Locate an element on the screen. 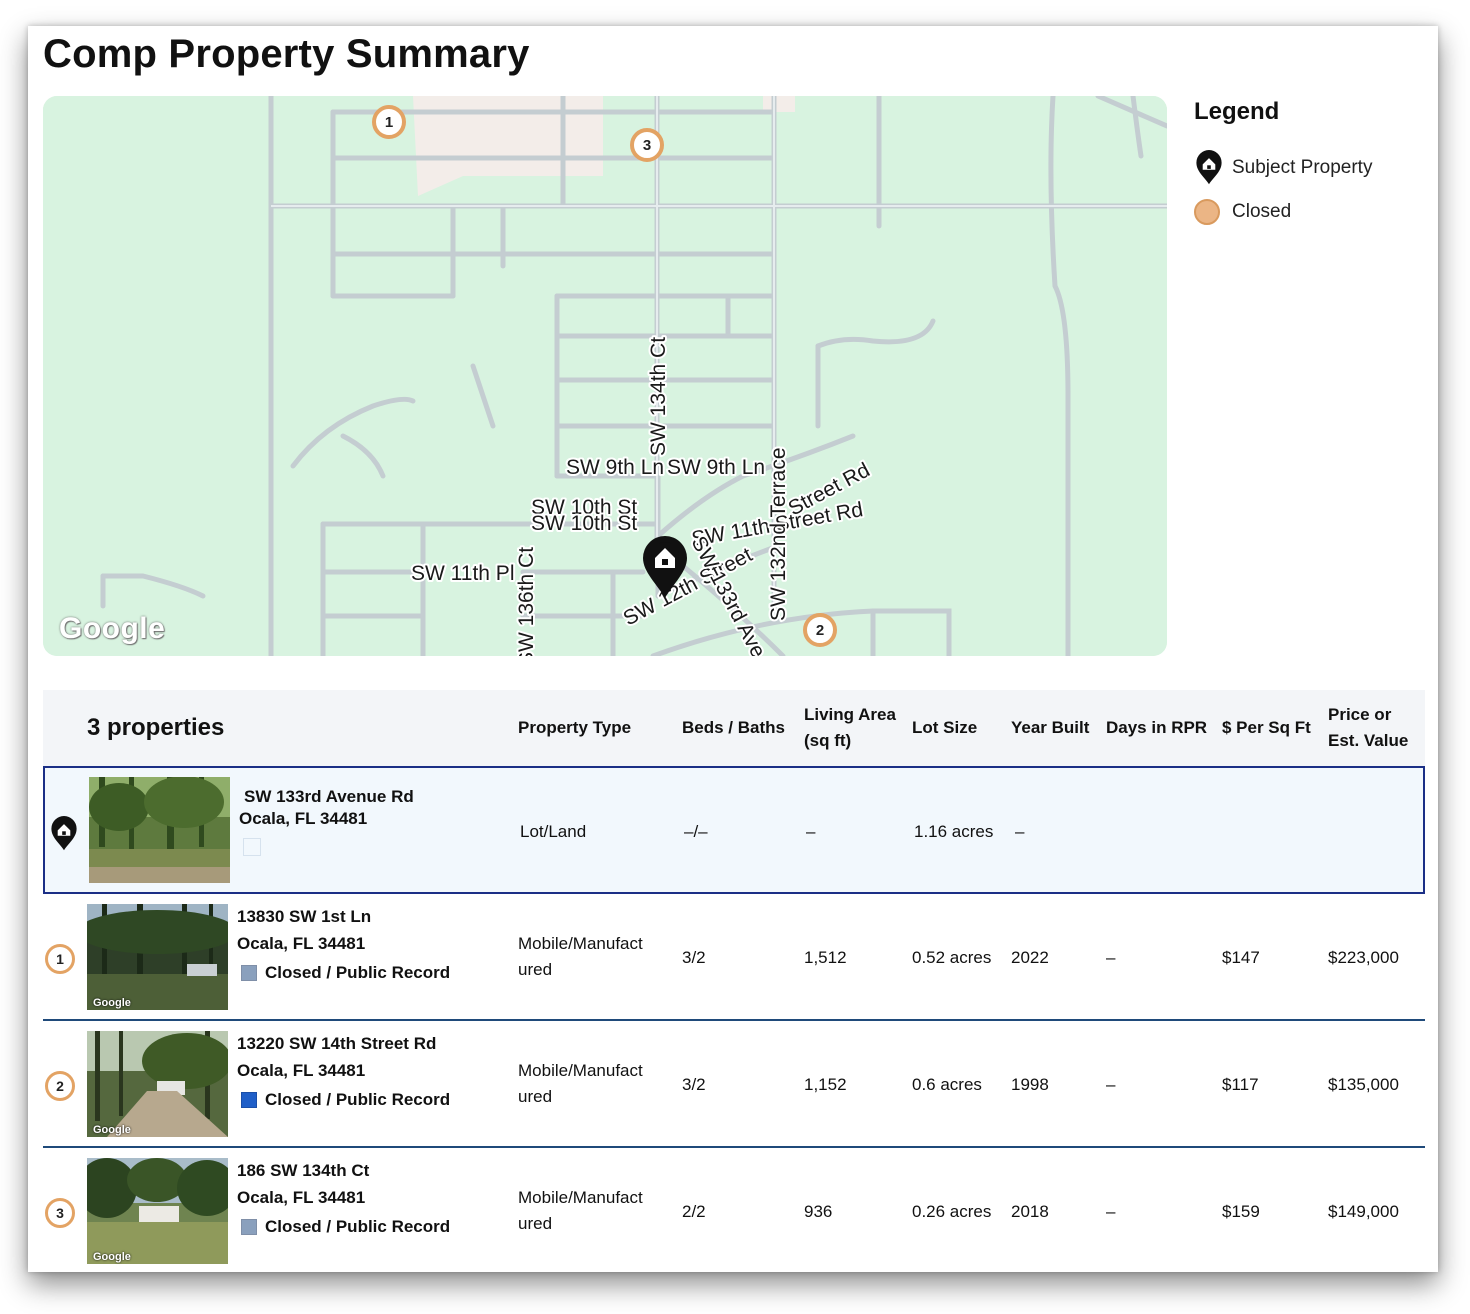 The image size is (1470, 1314). col-header-beds-baths: Beds / Baths is located at coordinates (733, 728).